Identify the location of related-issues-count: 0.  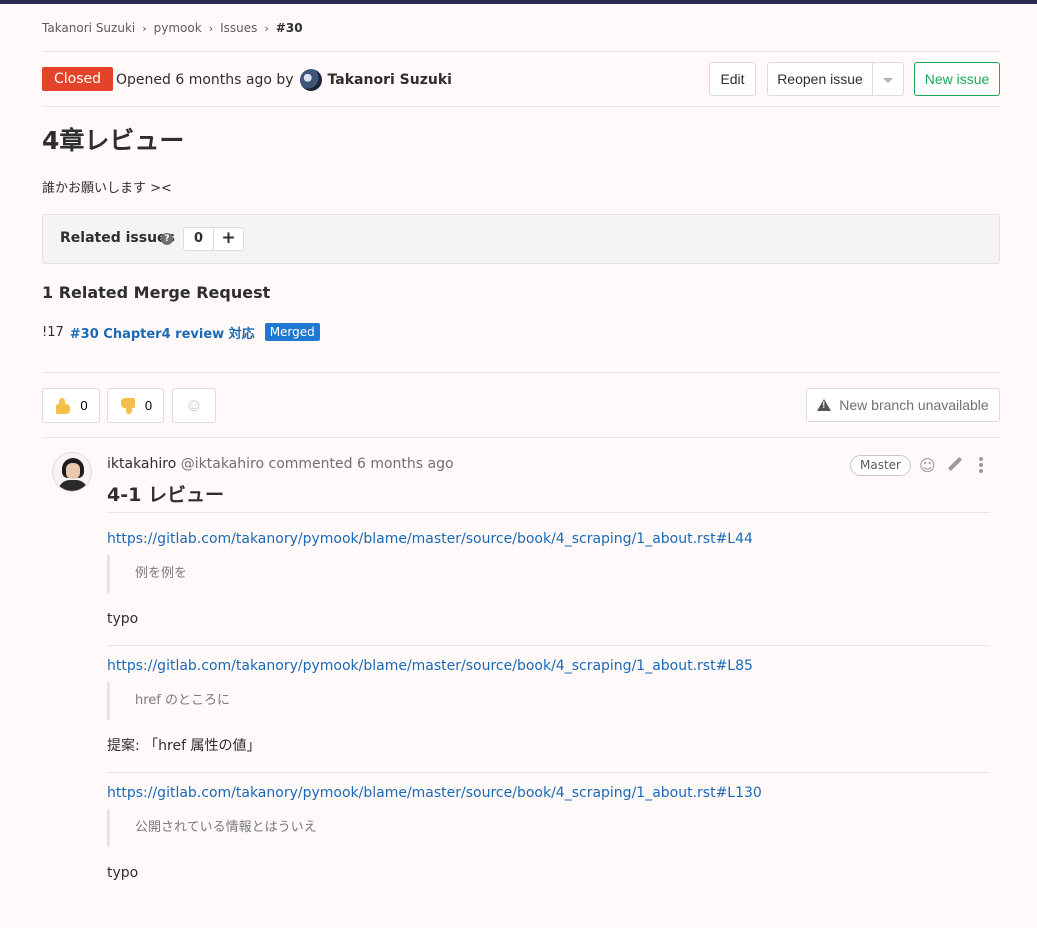
(199, 239).